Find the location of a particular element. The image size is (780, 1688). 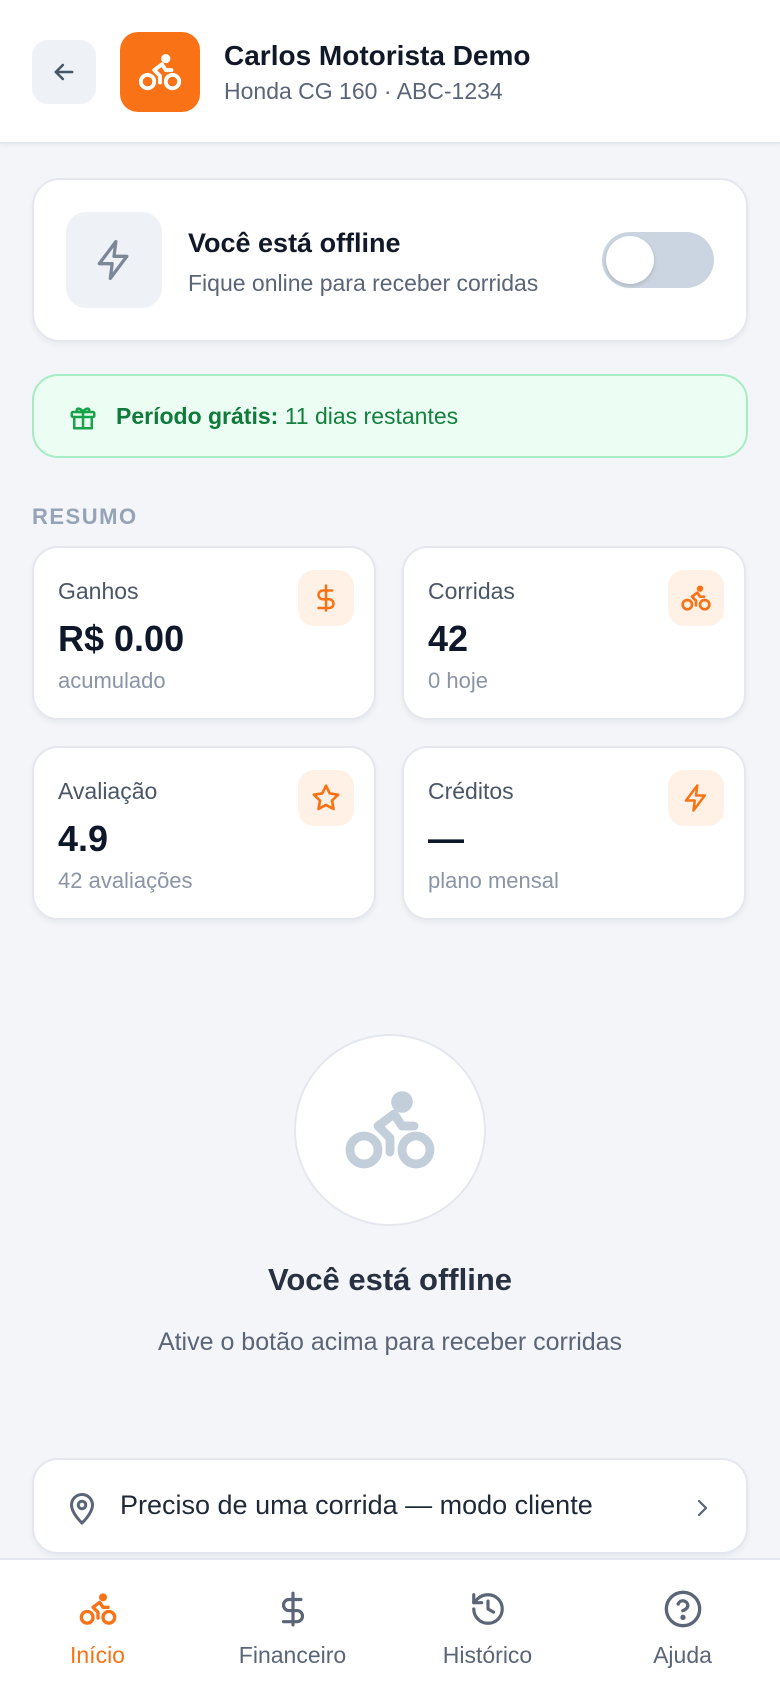

toggle-knob is located at coordinates (630, 260).